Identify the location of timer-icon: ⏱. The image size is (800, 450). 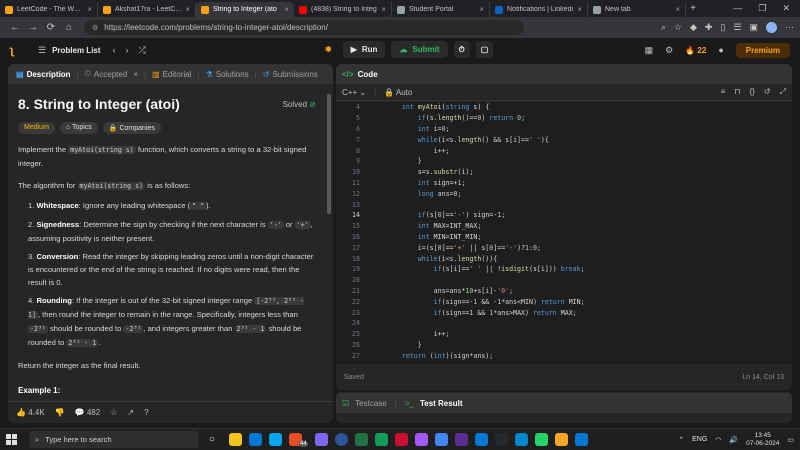
(461, 49).